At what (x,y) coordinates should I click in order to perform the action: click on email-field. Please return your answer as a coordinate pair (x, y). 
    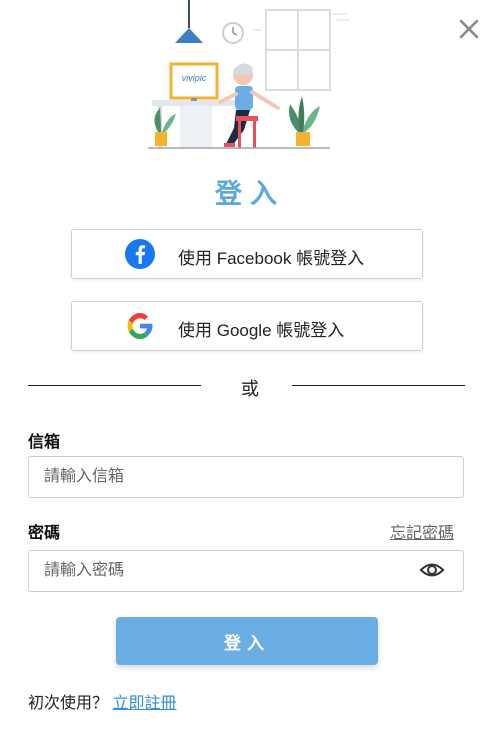
    Looking at the image, I should click on (246, 477).